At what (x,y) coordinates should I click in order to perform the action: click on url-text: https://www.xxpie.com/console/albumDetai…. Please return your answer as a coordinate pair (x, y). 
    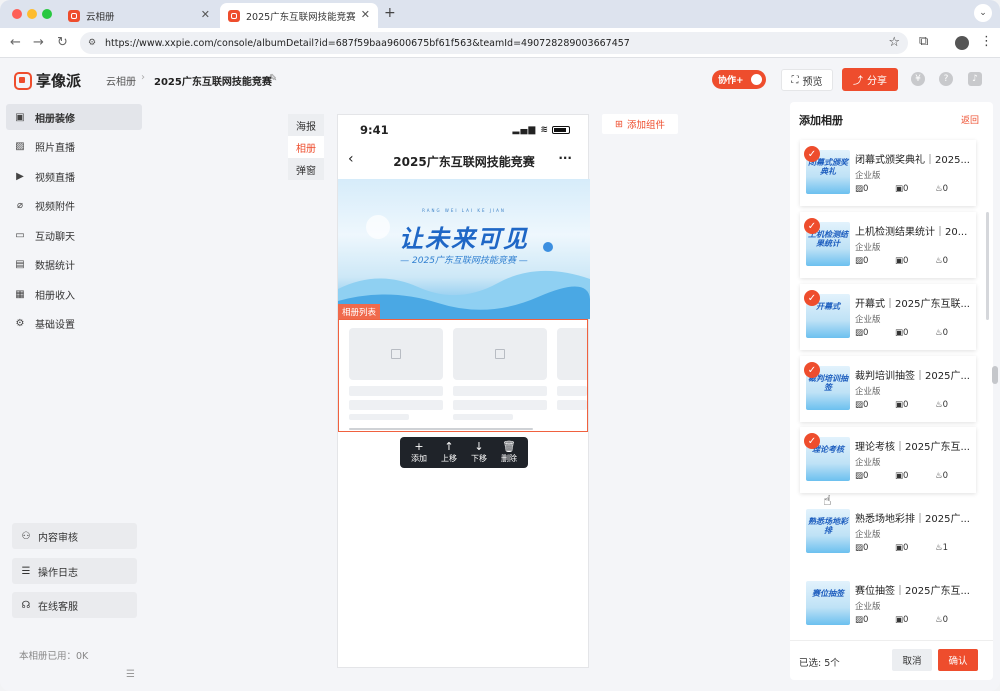
    Looking at the image, I should click on (367, 43).